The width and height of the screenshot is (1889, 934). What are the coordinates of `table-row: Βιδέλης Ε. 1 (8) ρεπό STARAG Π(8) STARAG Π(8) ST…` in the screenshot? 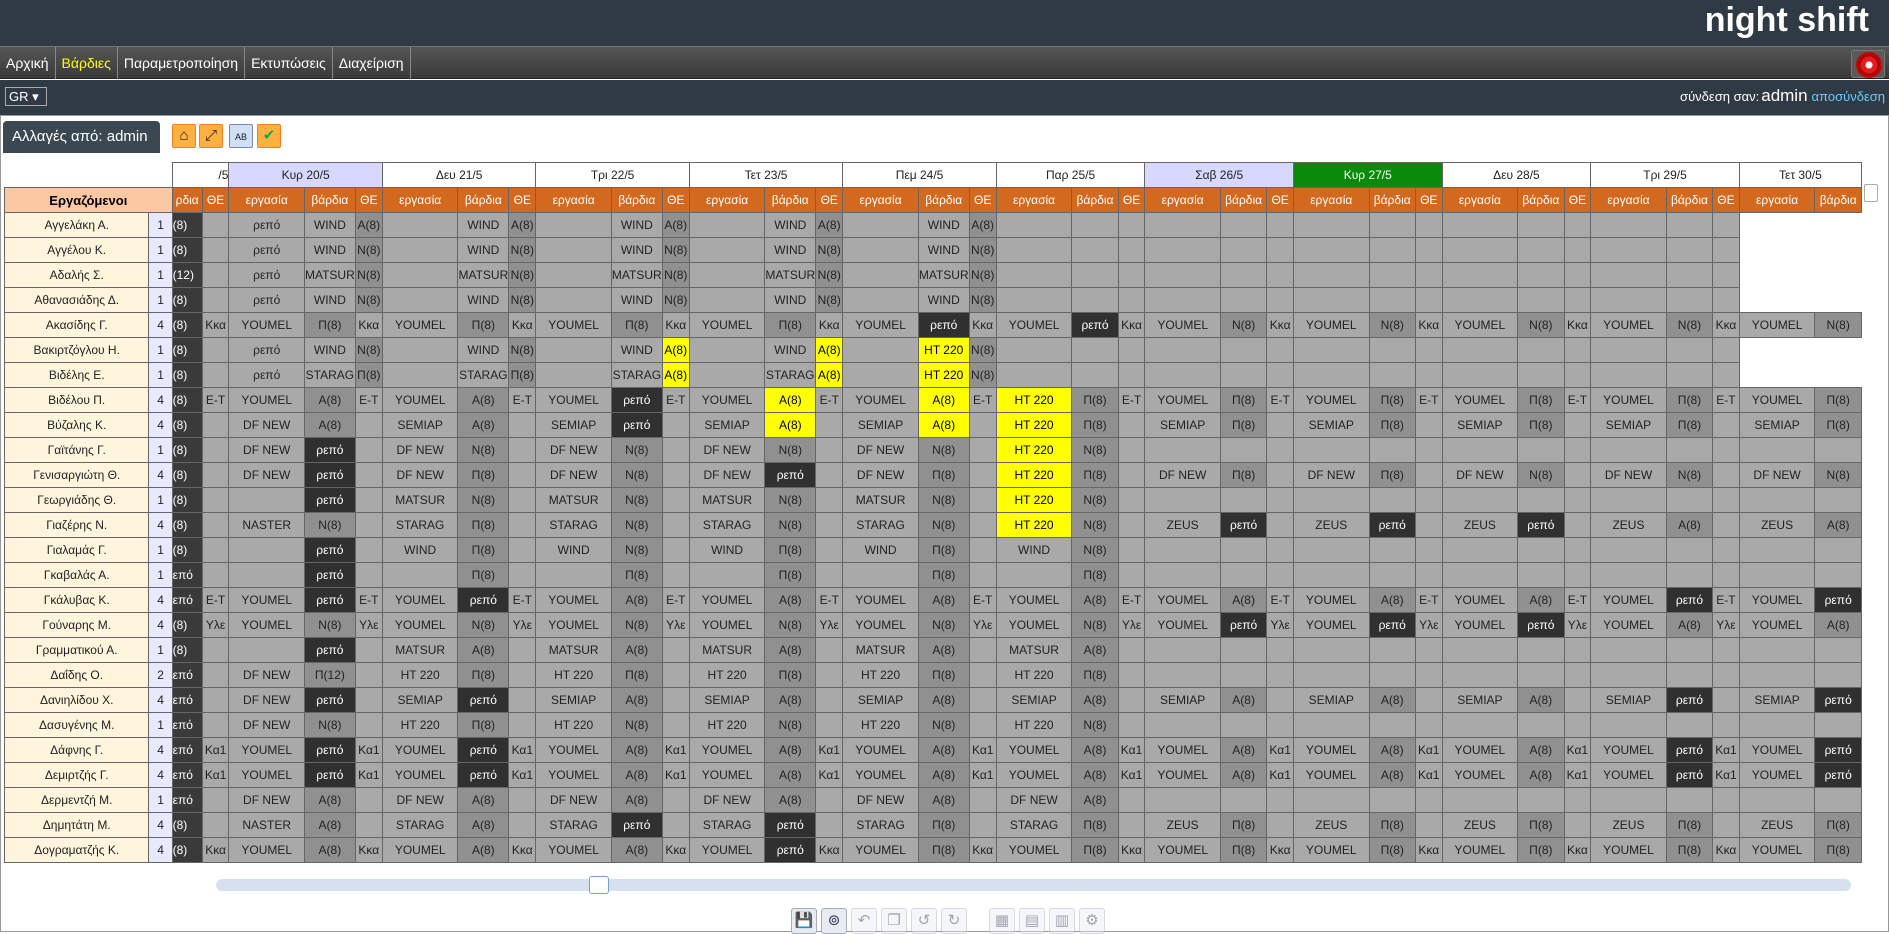 It's located at (933, 375).